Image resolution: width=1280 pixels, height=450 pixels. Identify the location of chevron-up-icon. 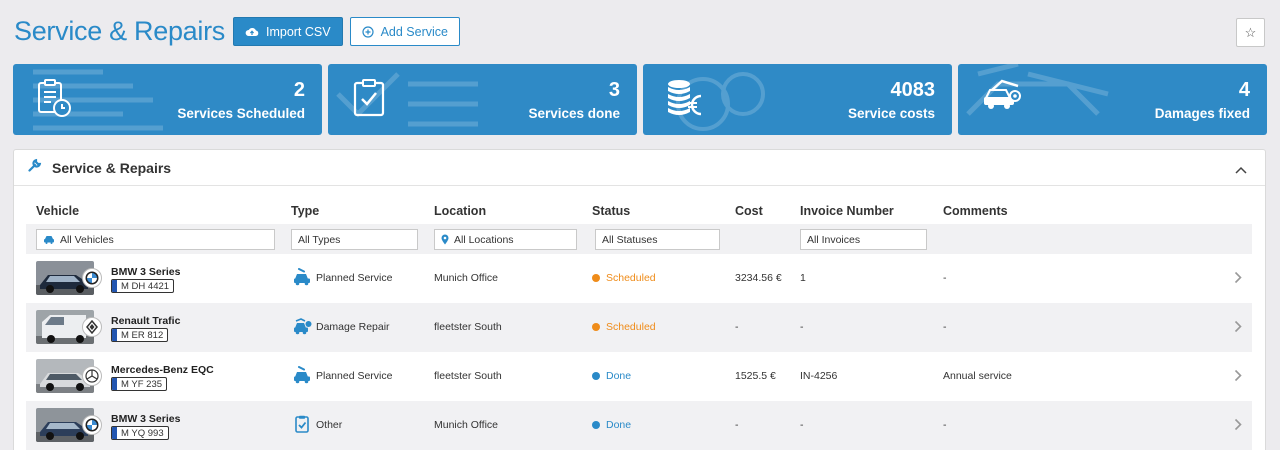
(1241, 170).